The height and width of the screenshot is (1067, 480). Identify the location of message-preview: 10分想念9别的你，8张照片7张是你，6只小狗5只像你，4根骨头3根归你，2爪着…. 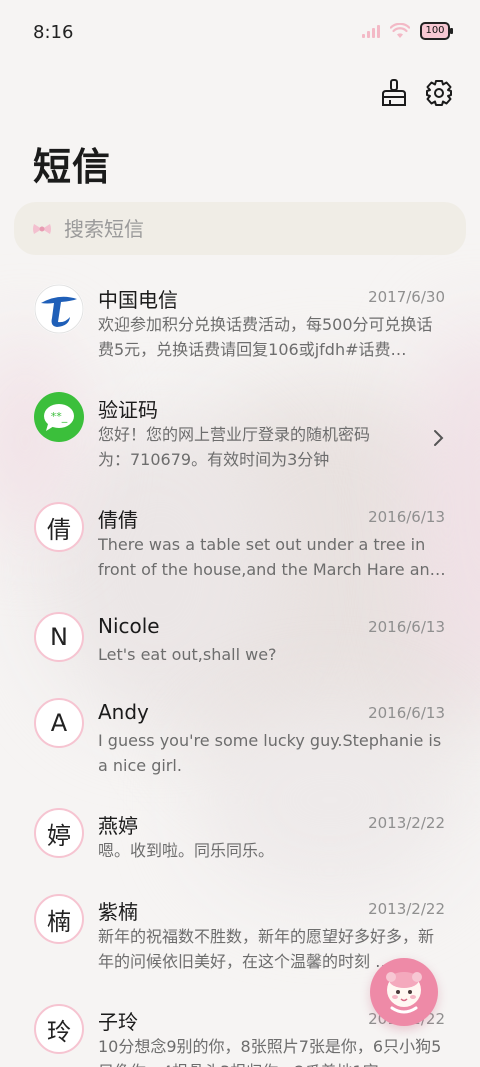
(270, 1052).